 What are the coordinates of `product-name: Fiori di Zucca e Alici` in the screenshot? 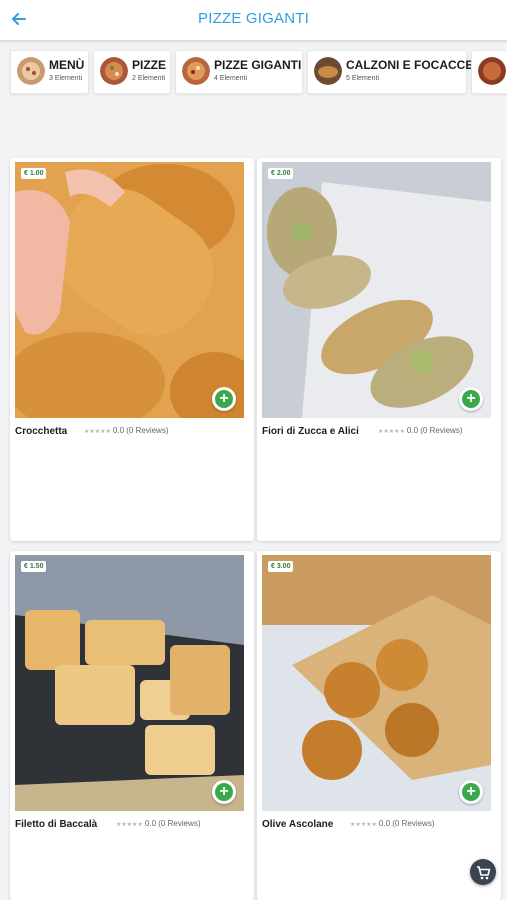 It's located at (310, 431).